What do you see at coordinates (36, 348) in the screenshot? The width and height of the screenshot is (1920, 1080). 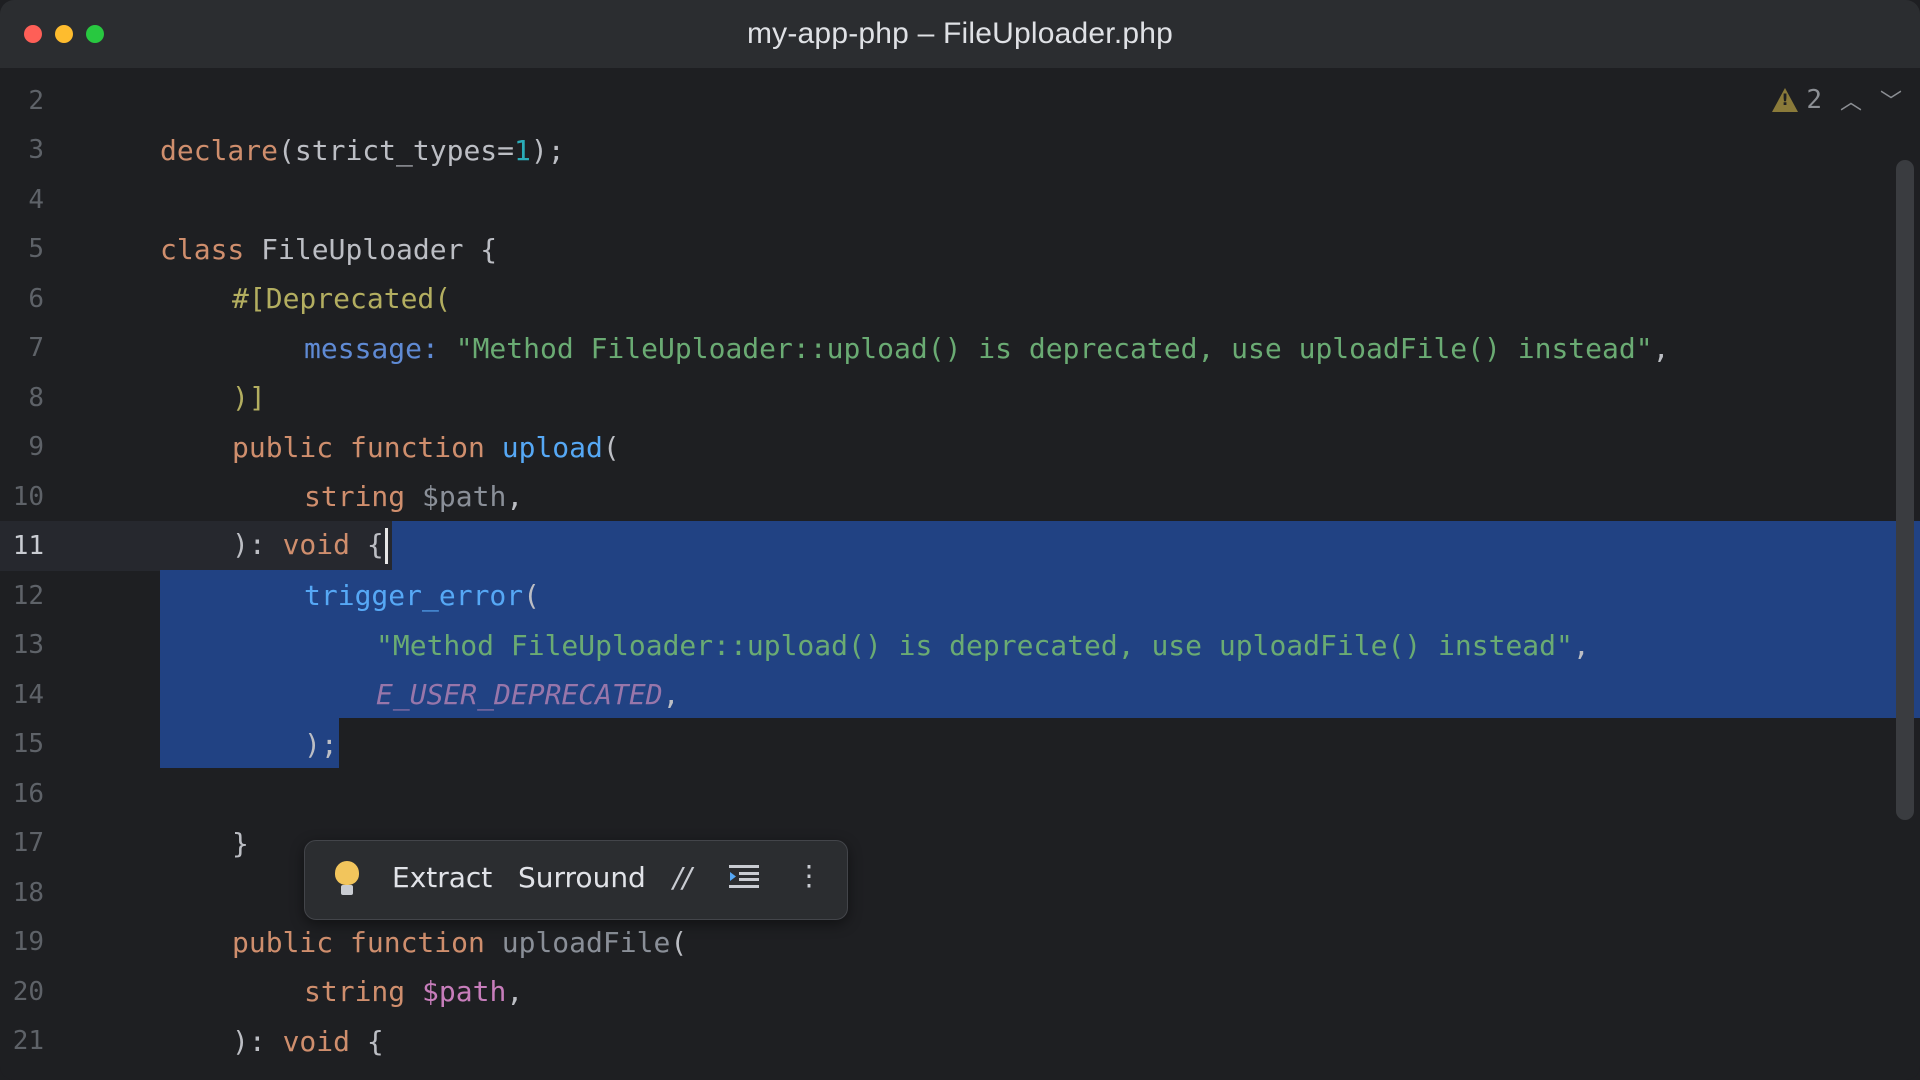 I see `line-number: 7` at bounding box center [36, 348].